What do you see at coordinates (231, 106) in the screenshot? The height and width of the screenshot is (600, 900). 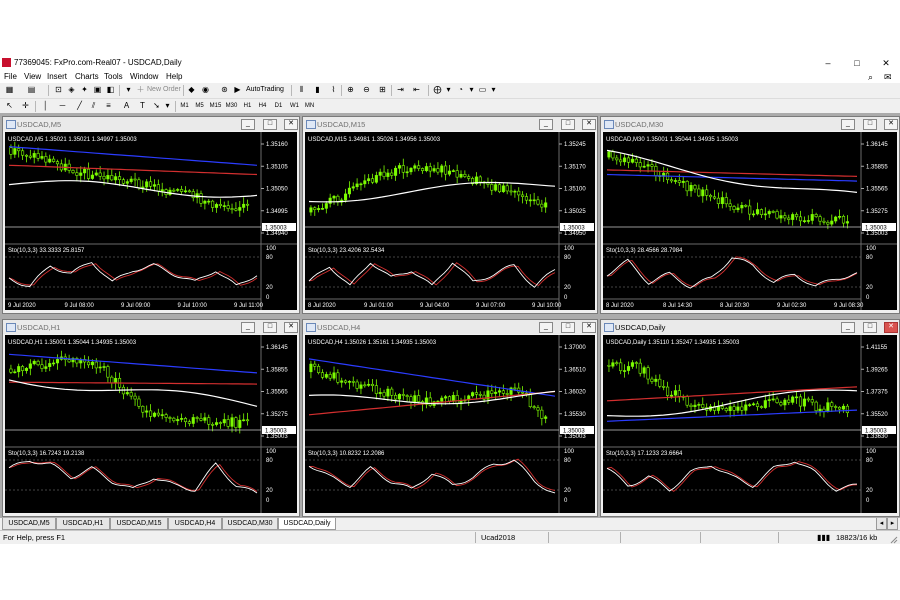 I see `timeframe-m30: M30` at bounding box center [231, 106].